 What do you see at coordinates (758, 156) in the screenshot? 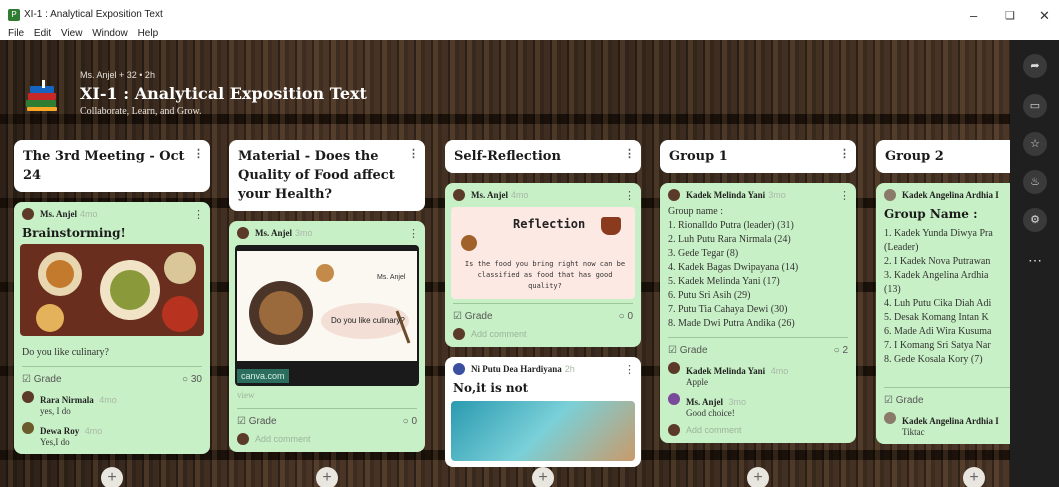
I see `column-title: Group 1 ⋮` at bounding box center [758, 156].